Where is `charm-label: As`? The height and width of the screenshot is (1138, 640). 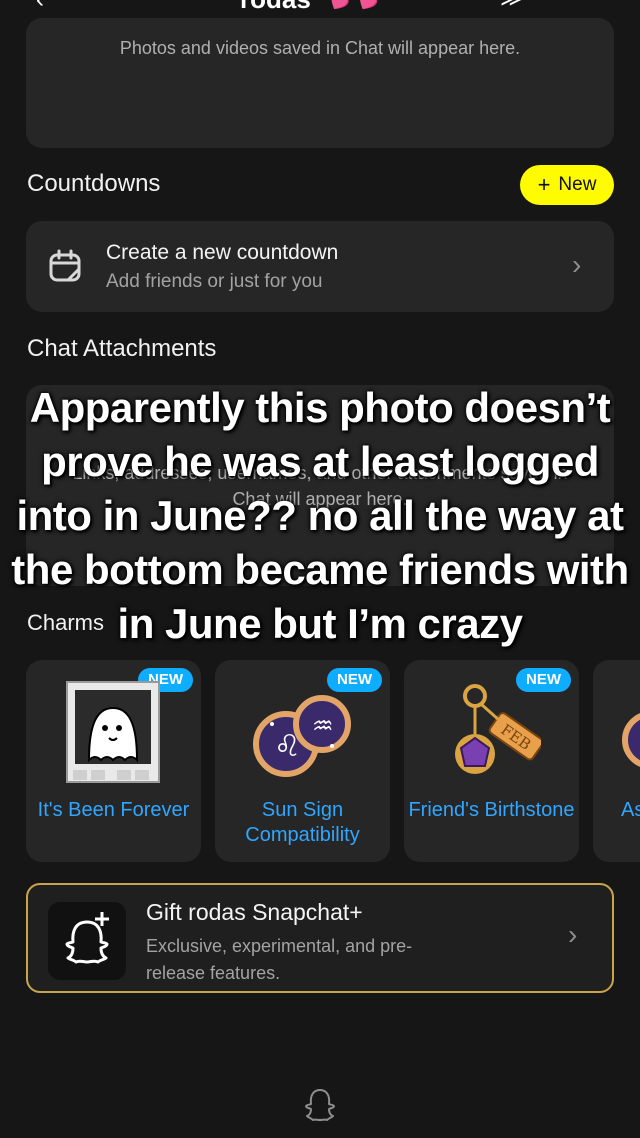 charm-label: As is located at coordinates (630, 810).